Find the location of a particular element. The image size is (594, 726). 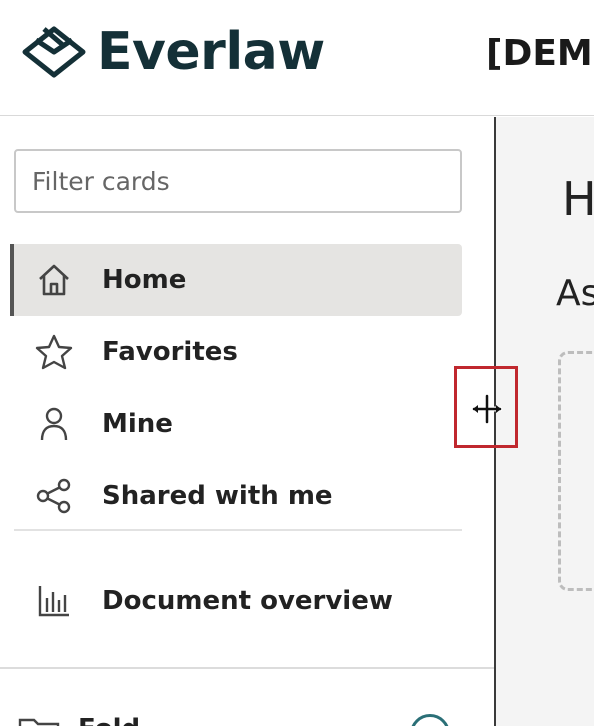

sidebar-item-label: Home is located at coordinates (144, 280).